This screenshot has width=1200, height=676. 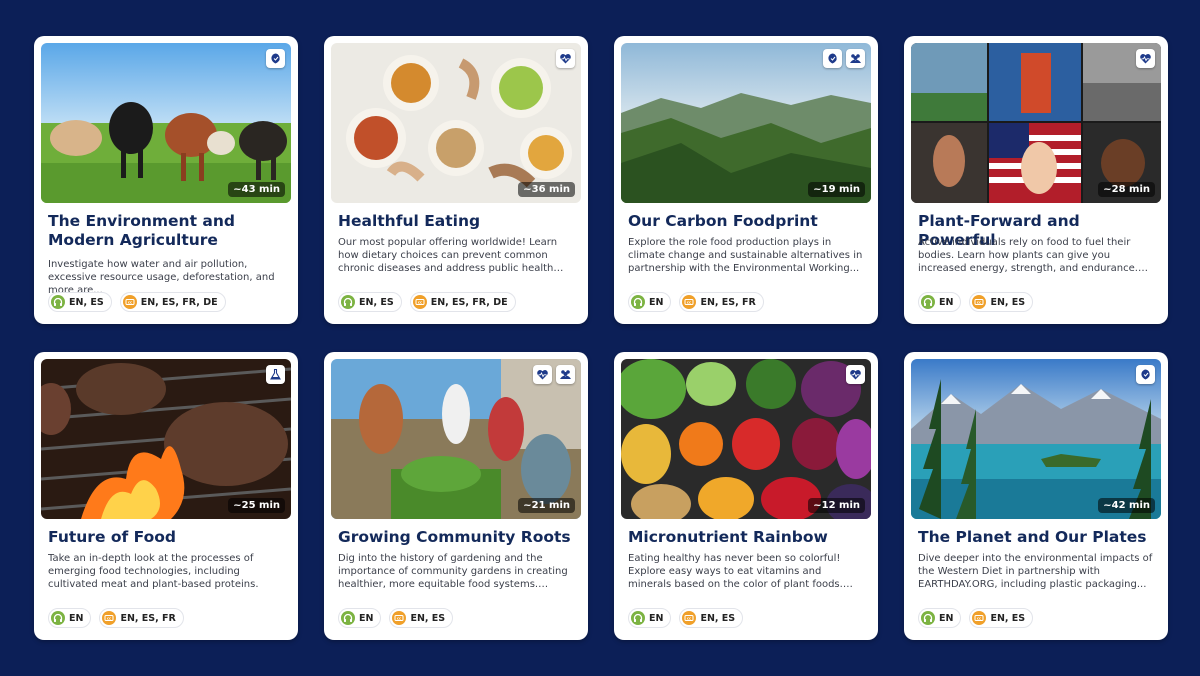 What do you see at coordinates (1037, 537) in the screenshot?
I see `course-title: The Planet and Our Plates` at bounding box center [1037, 537].